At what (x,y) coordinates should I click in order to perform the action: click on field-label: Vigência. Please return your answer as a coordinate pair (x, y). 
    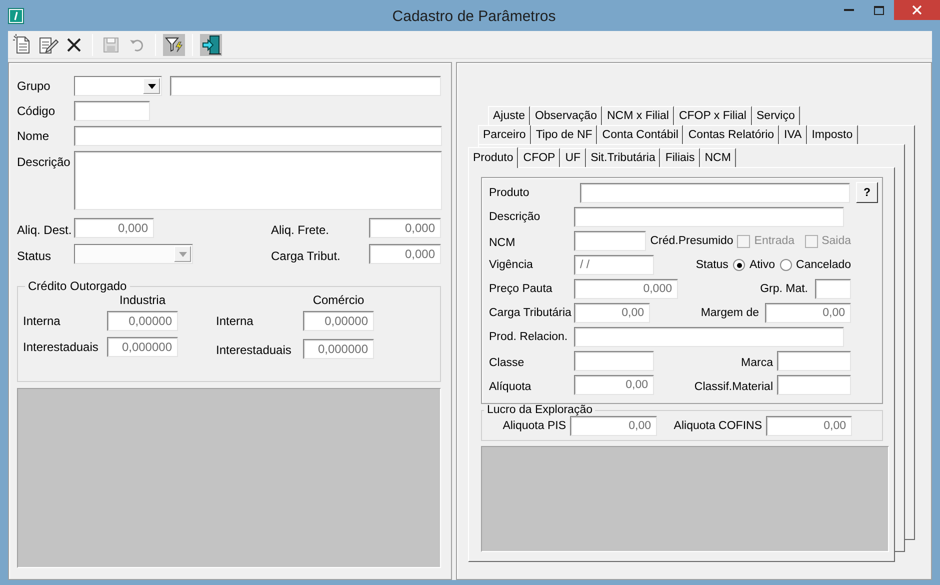
    Looking at the image, I should click on (511, 265).